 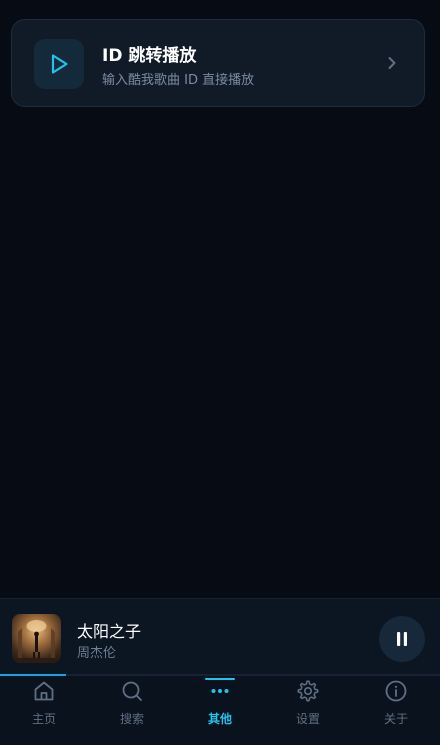 I want to click on card-subtitle: 输入酷我歌曲 ID 直接播放, so click(x=178, y=80).